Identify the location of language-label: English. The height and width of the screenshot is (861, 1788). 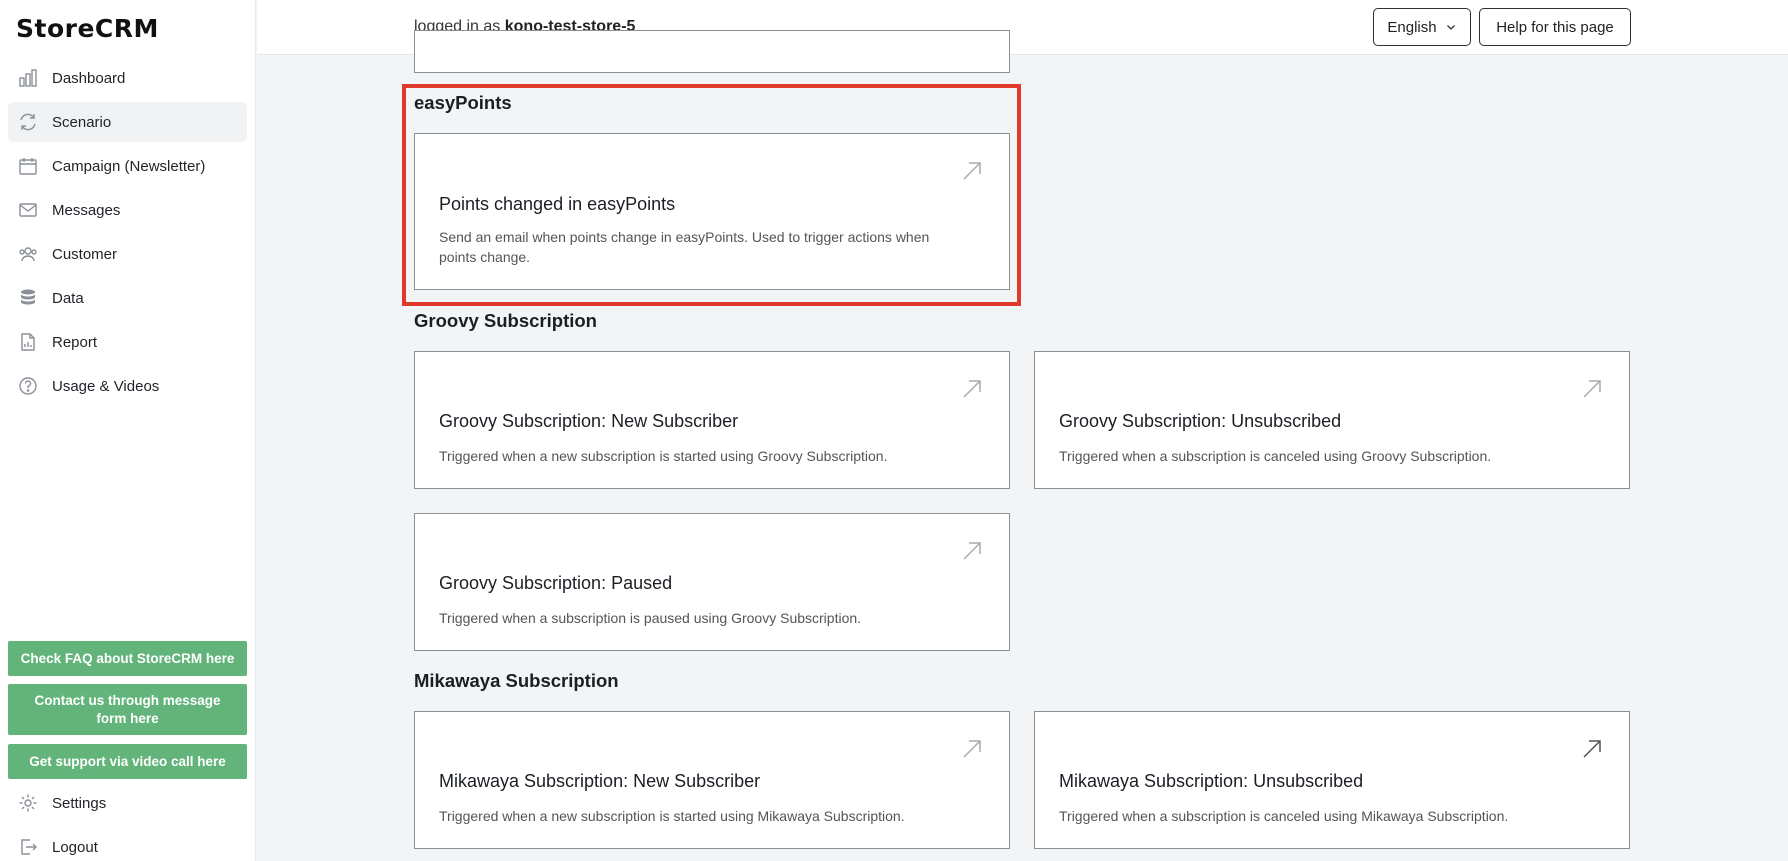
(1412, 27).